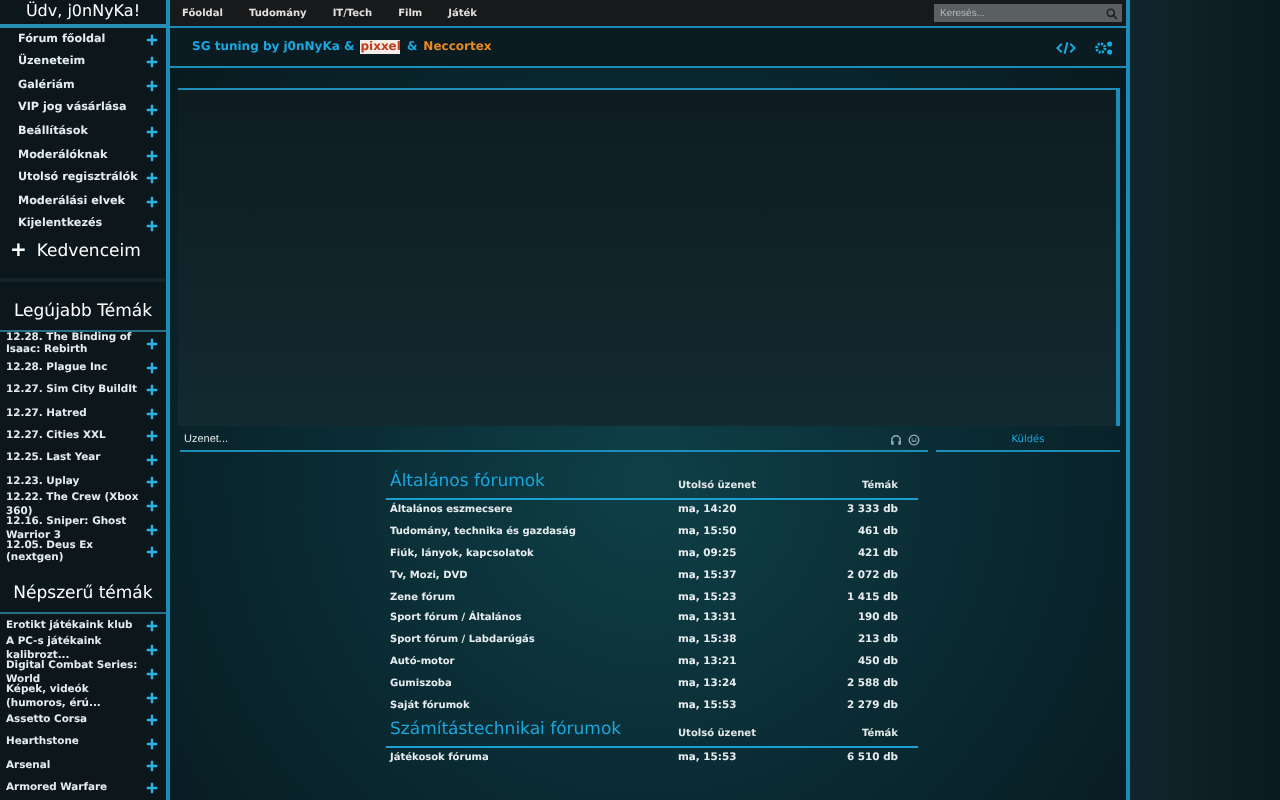 The width and height of the screenshot is (1280, 800). I want to click on search-button, so click(1113, 13).